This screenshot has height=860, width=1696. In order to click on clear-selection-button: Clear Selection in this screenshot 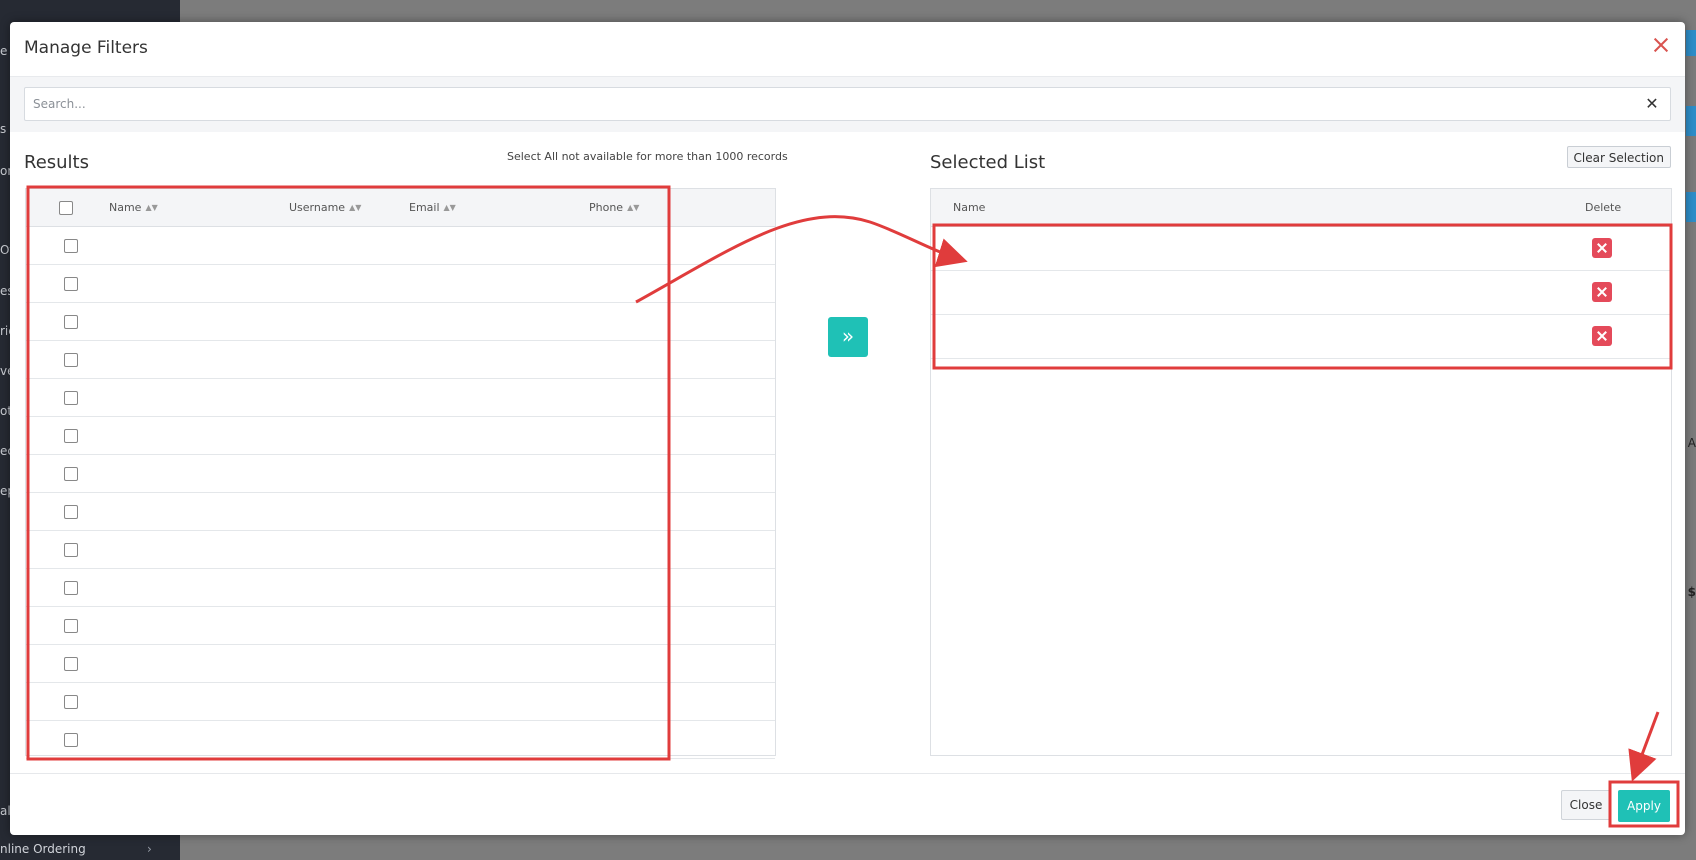, I will do `click(1618, 157)`.